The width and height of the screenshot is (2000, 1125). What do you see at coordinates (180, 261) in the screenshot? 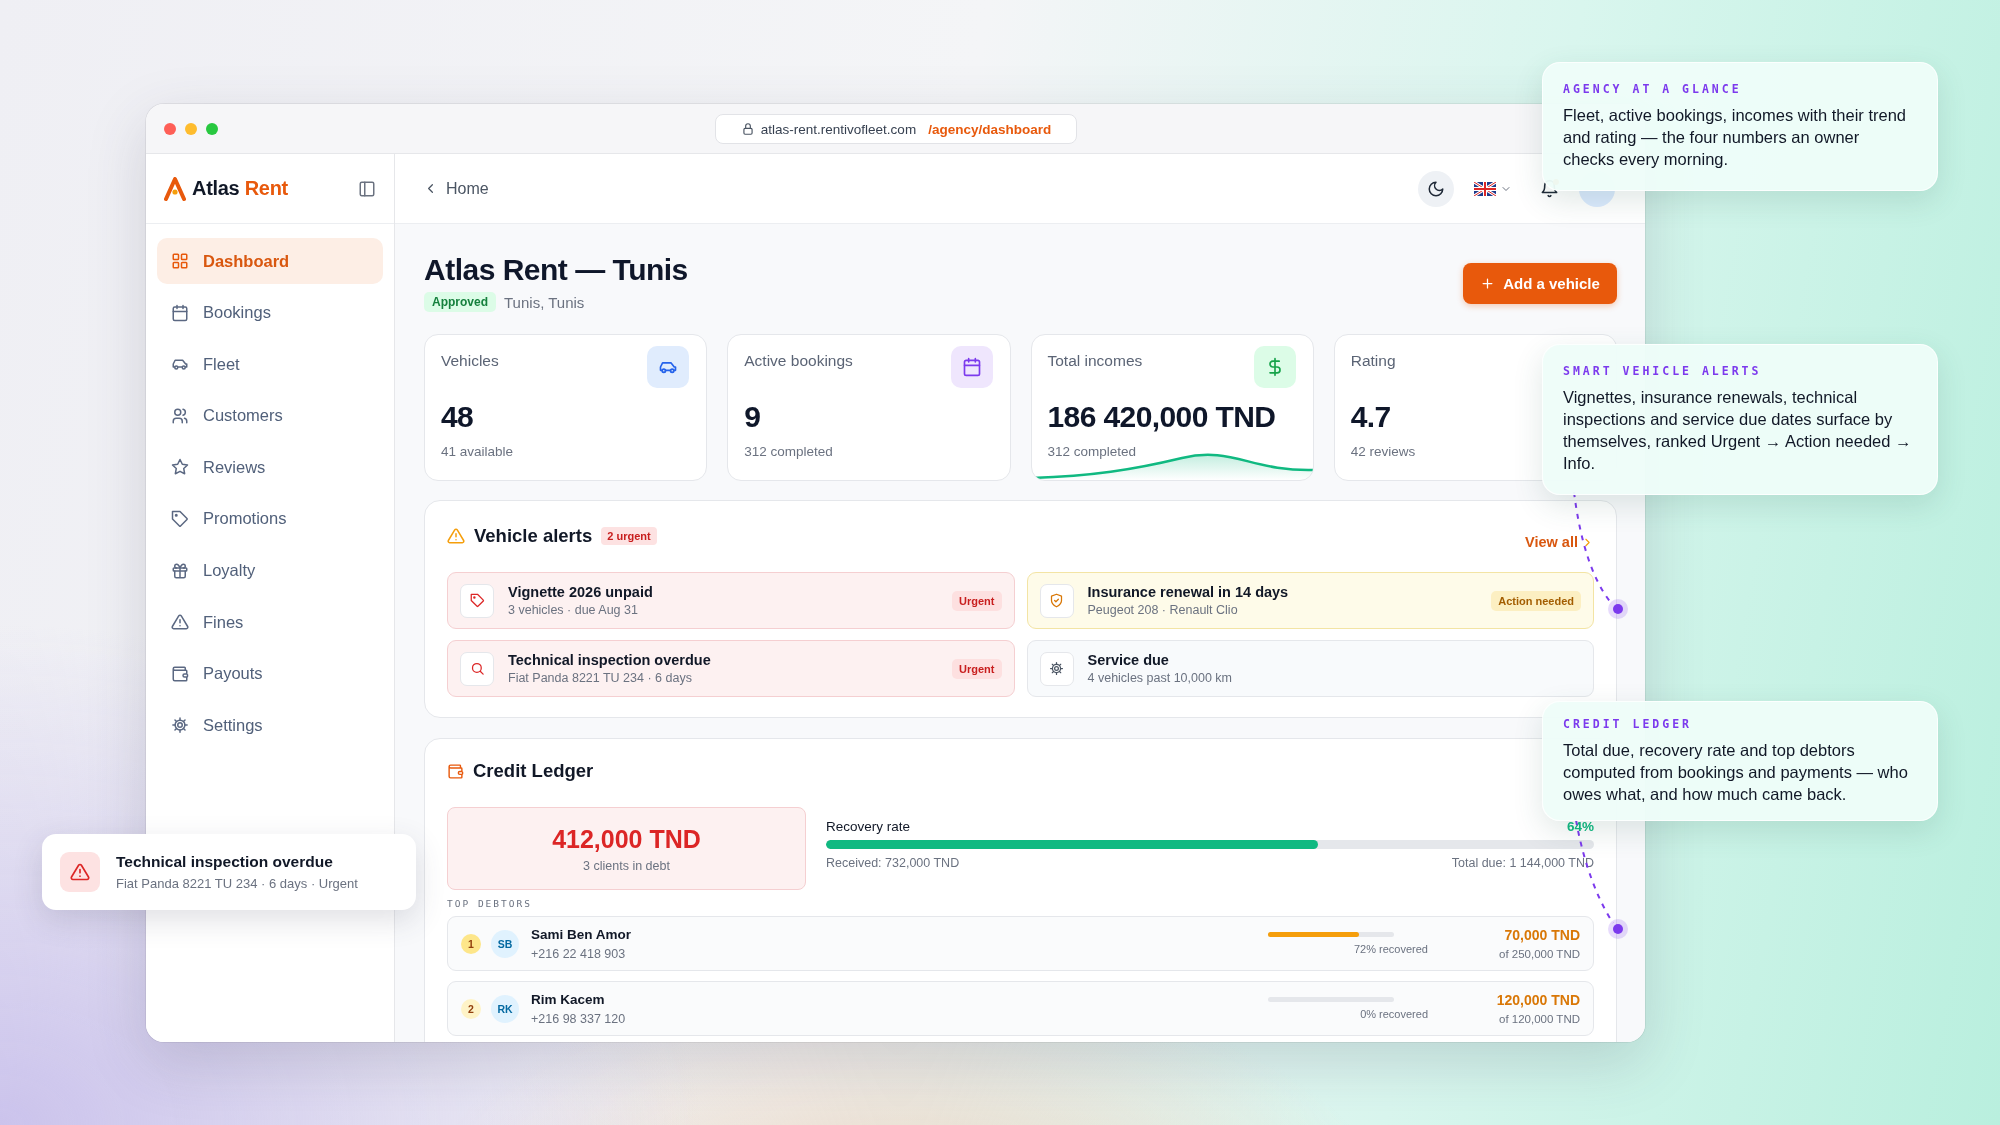
I see `grid-icon` at bounding box center [180, 261].